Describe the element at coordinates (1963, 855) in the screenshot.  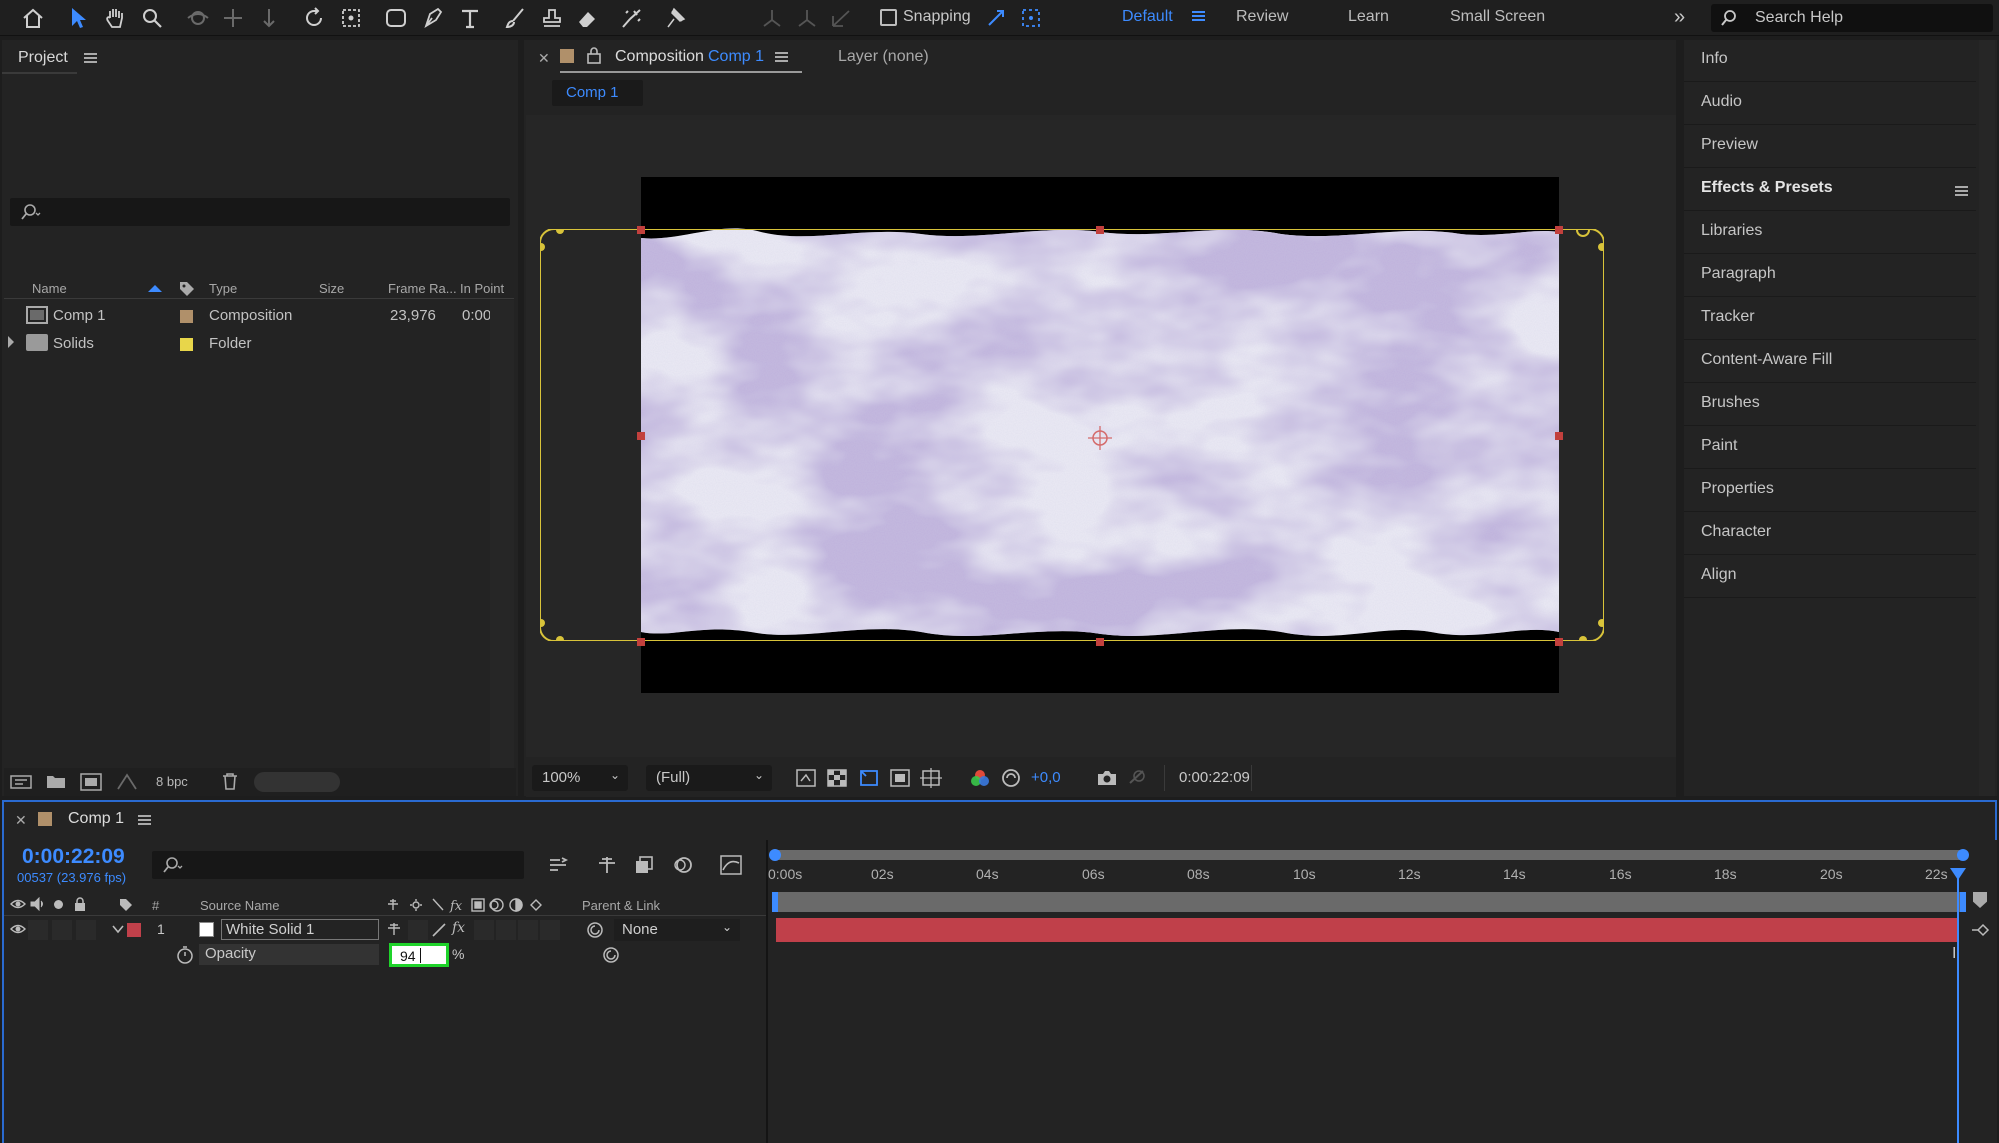
I see `navigator-end-handle` at that location.